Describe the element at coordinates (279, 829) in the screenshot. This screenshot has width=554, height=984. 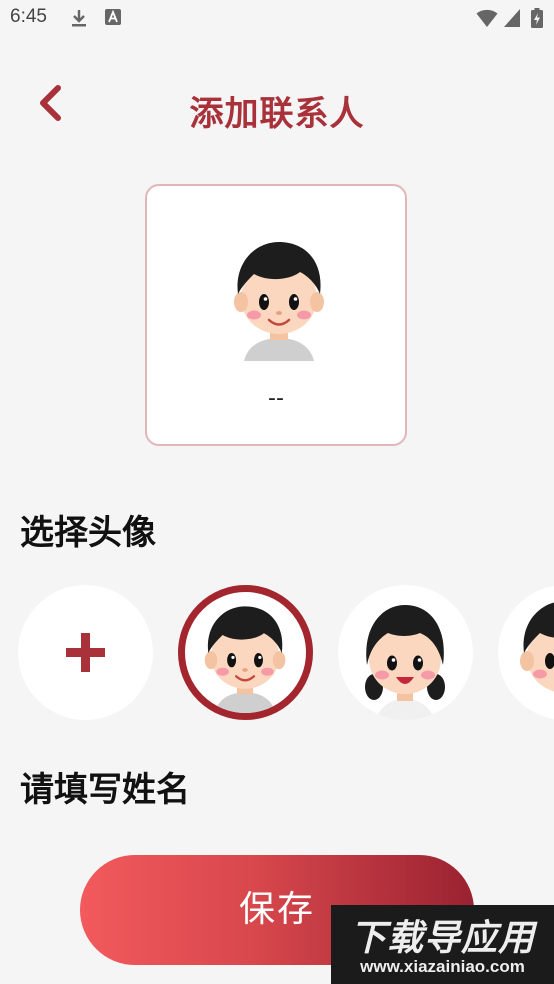
I see `name-input` at that location.